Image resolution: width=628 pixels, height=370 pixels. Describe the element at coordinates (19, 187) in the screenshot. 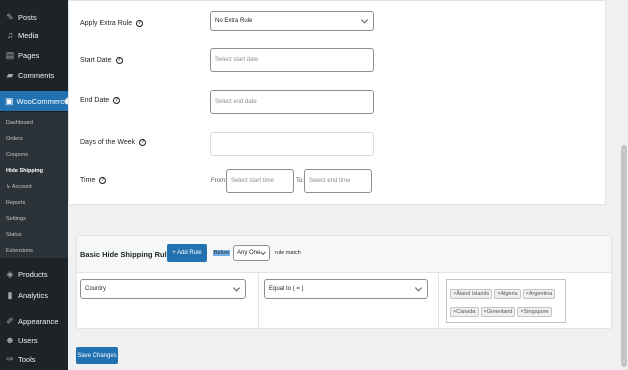

I see `submenu-account: ↳ Account` at that location.